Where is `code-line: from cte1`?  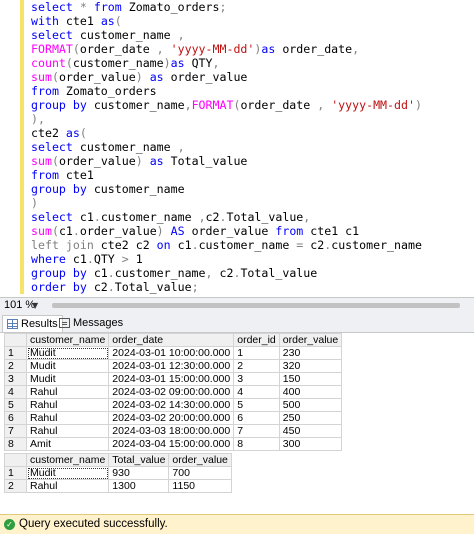 code-line: from cte1 is located at coordinates (226, 175).